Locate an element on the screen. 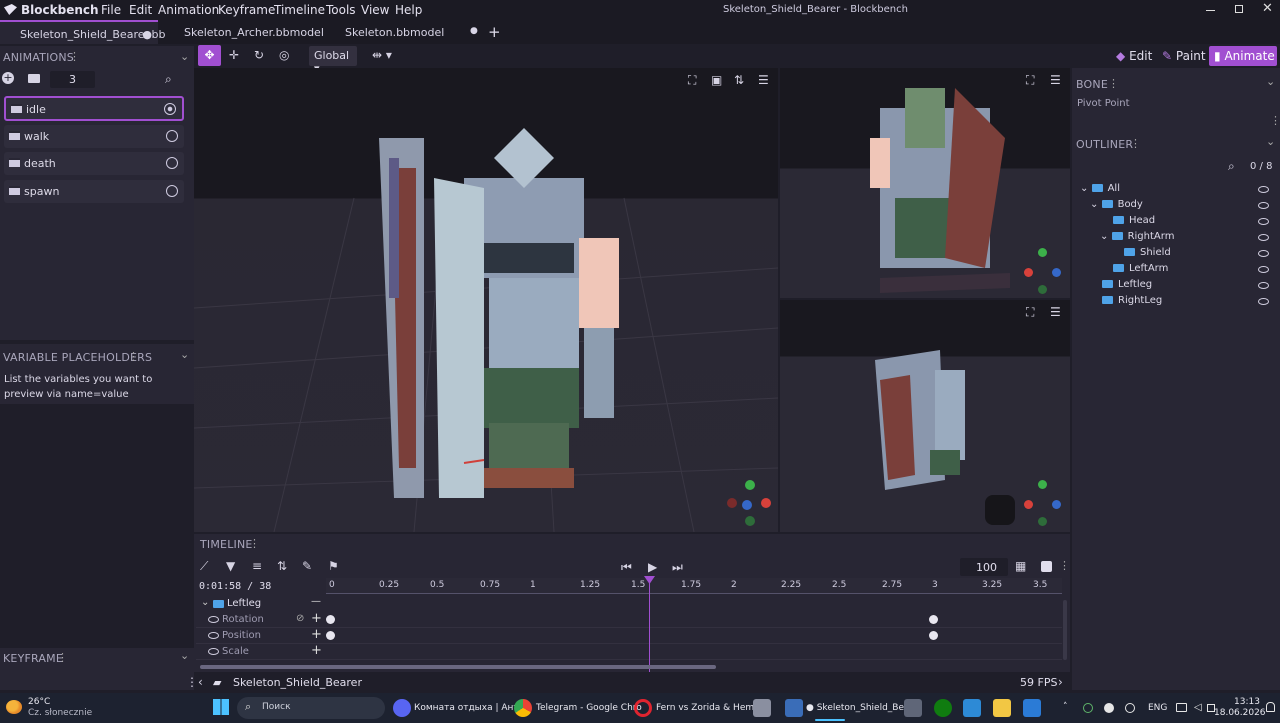 The width and height of the screenshot is (1280, 723). menu-file: File is located at coordinates (111, 10).